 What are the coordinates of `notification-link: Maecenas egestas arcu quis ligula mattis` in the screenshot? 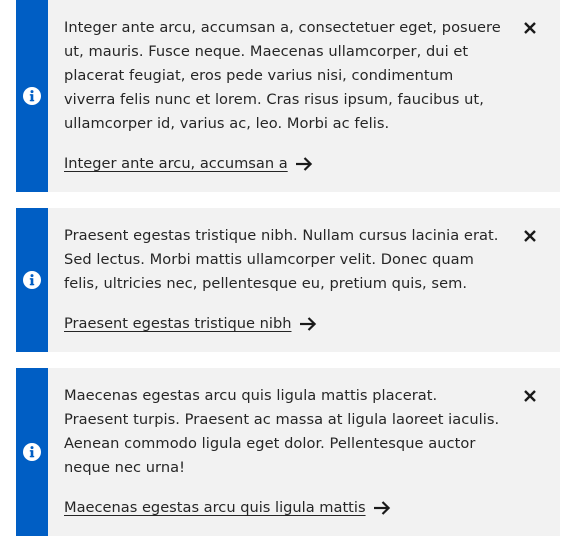 It's located at (227, 508).